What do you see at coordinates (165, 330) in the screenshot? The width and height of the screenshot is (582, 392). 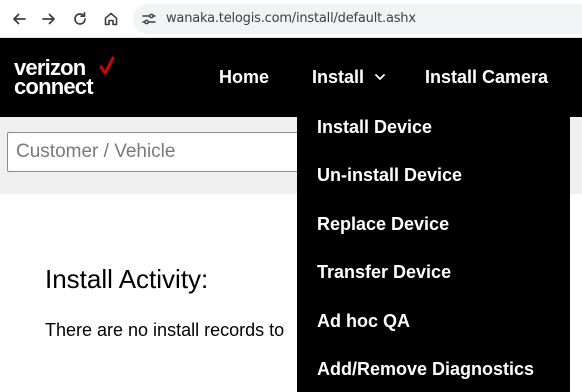 I see `empty-records-message: There are no install records to` at bounding box center [165, 330].